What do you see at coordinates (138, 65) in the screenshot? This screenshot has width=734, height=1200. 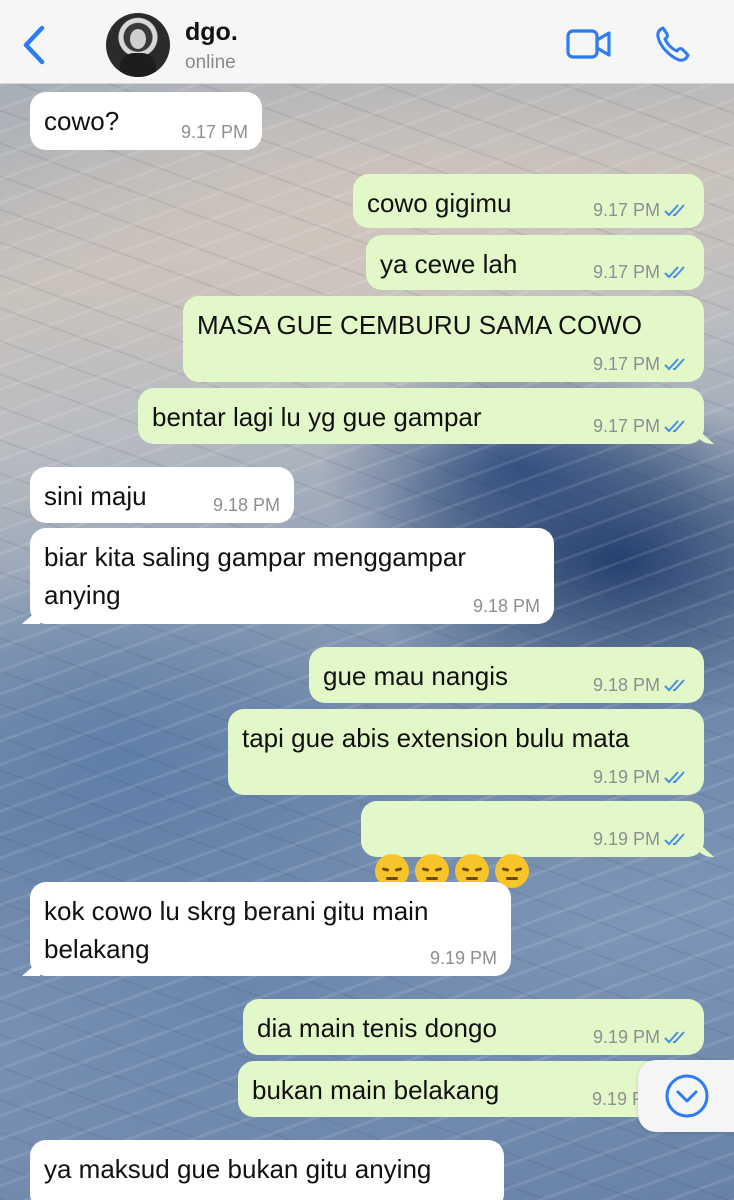 I see `avatar-body` at bounding box center [138, 65].